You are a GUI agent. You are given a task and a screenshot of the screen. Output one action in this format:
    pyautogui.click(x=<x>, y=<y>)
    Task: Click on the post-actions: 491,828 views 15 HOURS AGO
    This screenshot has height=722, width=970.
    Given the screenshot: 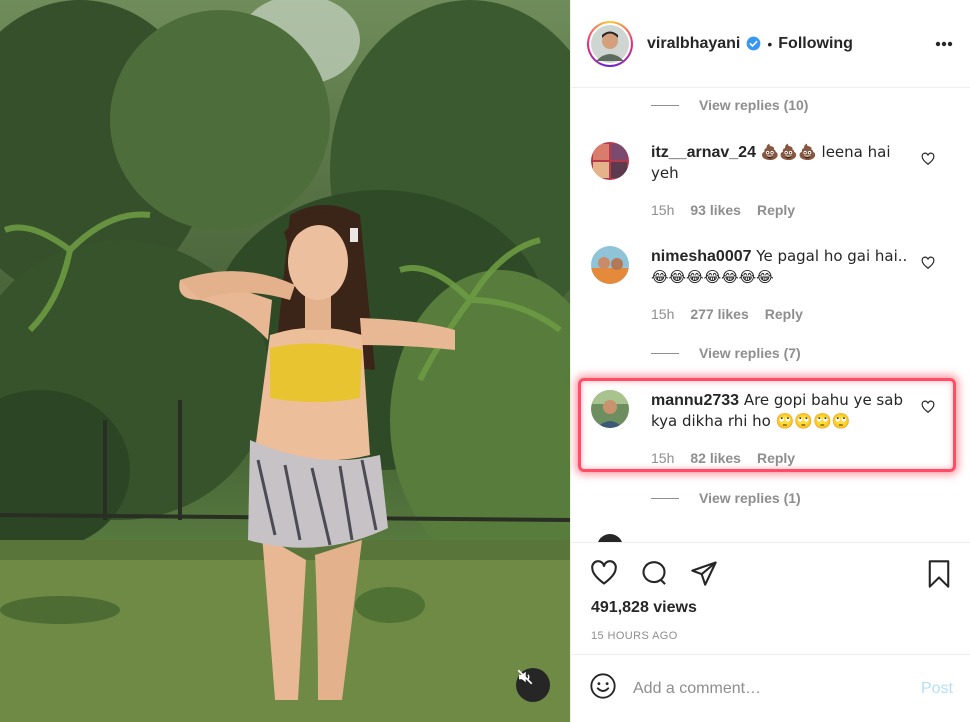 What is the action you would take?
    pyautogui.click(x=770, y=598)
    